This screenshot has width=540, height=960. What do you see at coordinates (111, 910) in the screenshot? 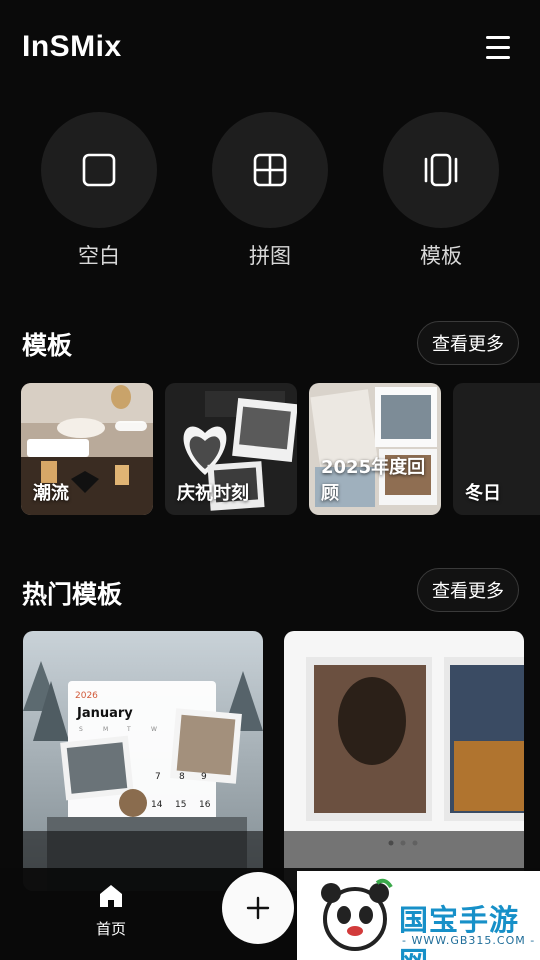
I see `nav-home: 首页` at bounding box center [111, 910].